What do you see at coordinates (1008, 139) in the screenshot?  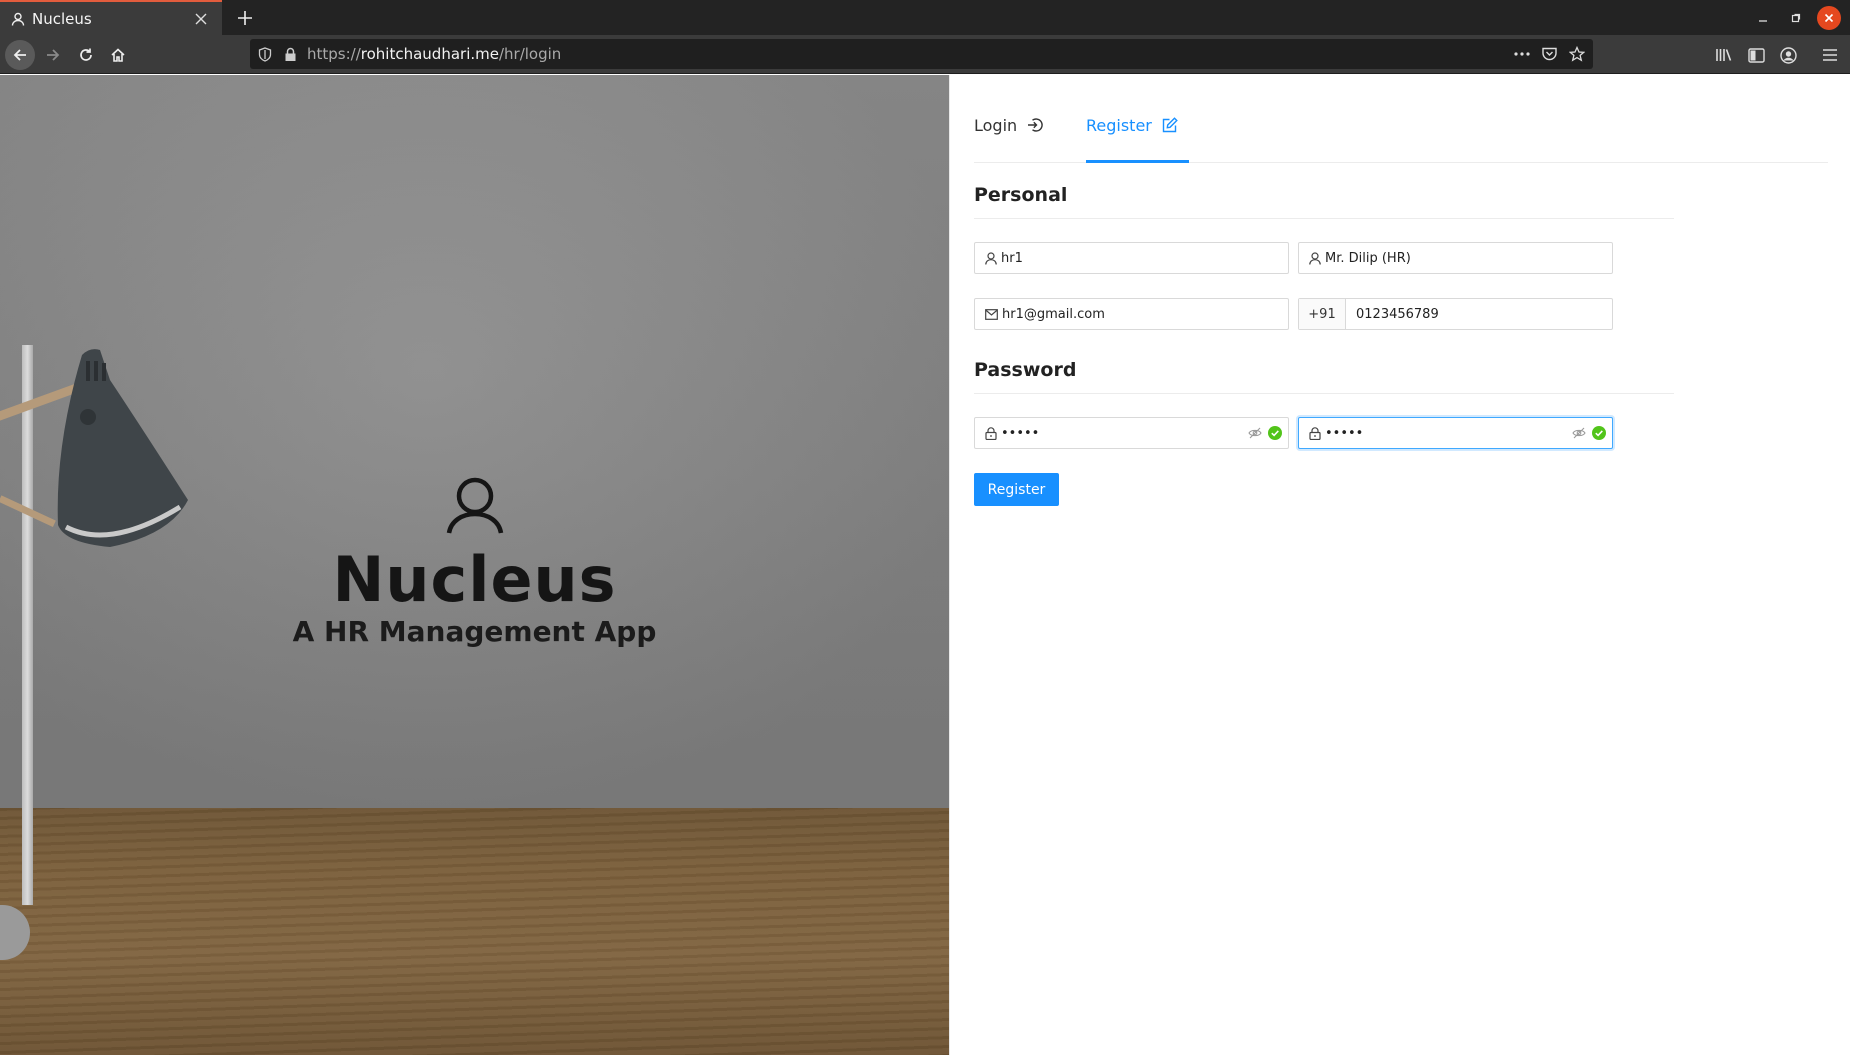 I see `tab-login: Login` at bounding box center [1008, 139].